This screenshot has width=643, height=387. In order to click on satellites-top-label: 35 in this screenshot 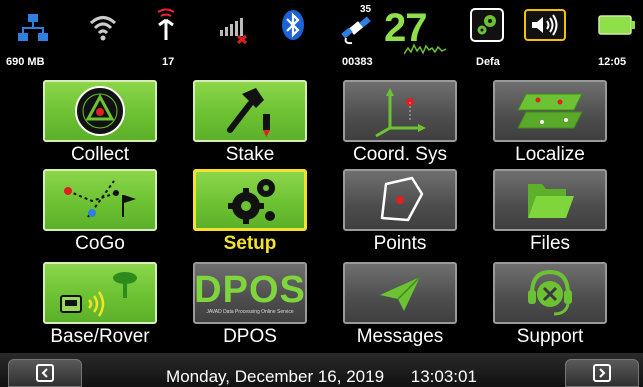, I will do `click(366, 9)`.